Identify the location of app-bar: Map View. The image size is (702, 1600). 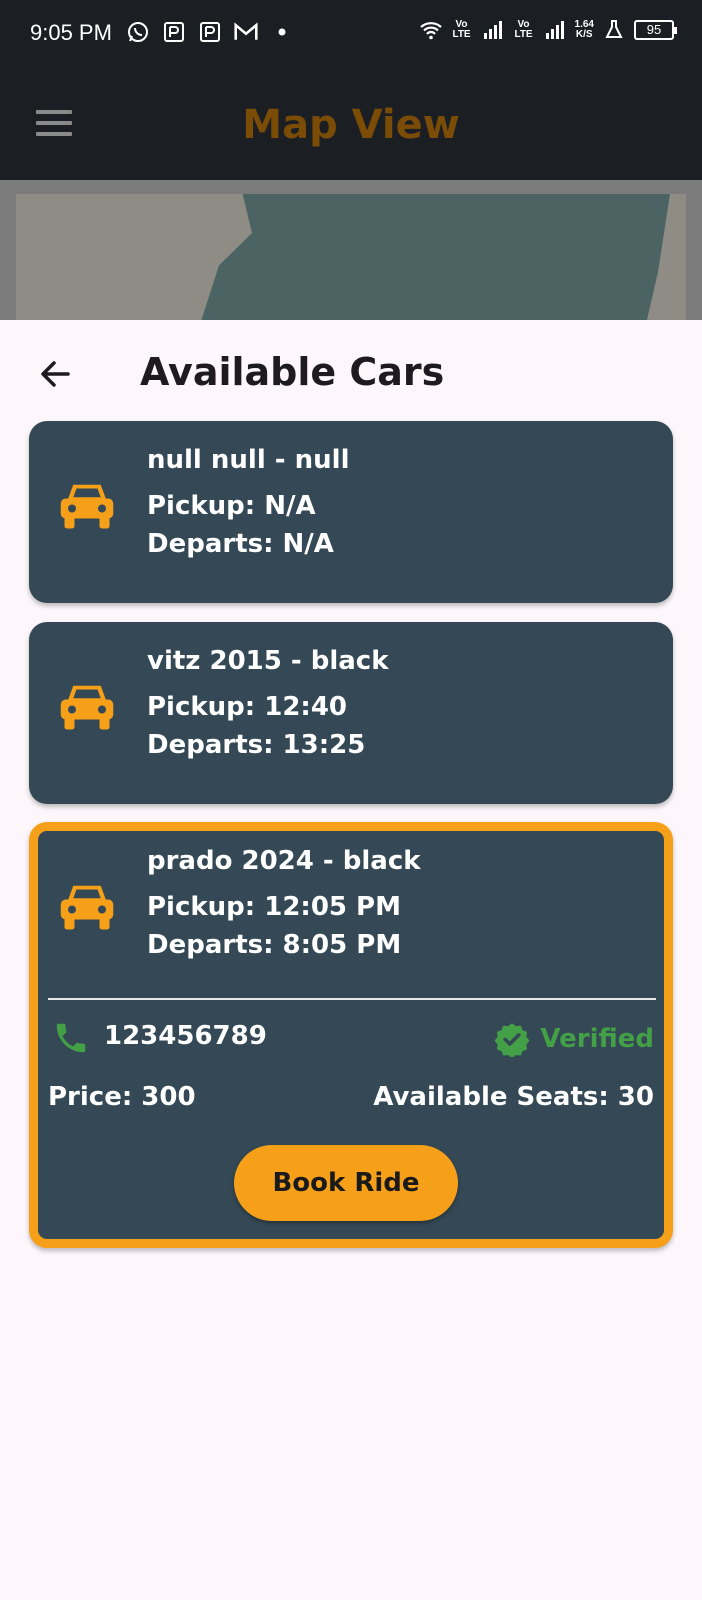
(351, 126).